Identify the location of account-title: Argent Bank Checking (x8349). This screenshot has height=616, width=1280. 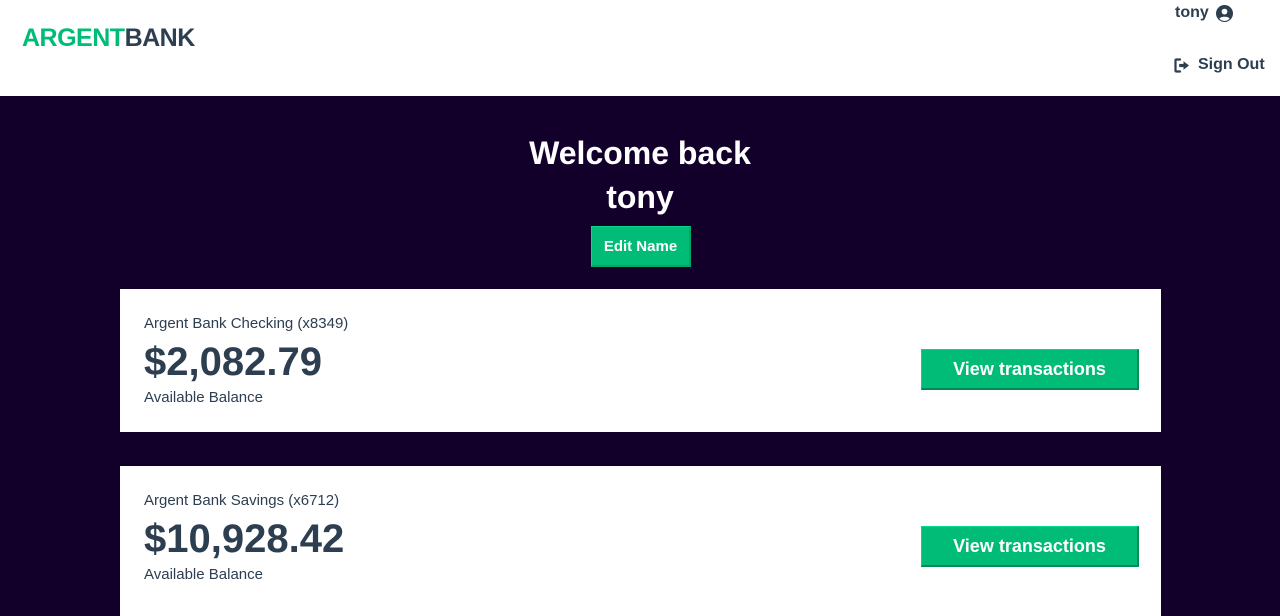
(246, 323).